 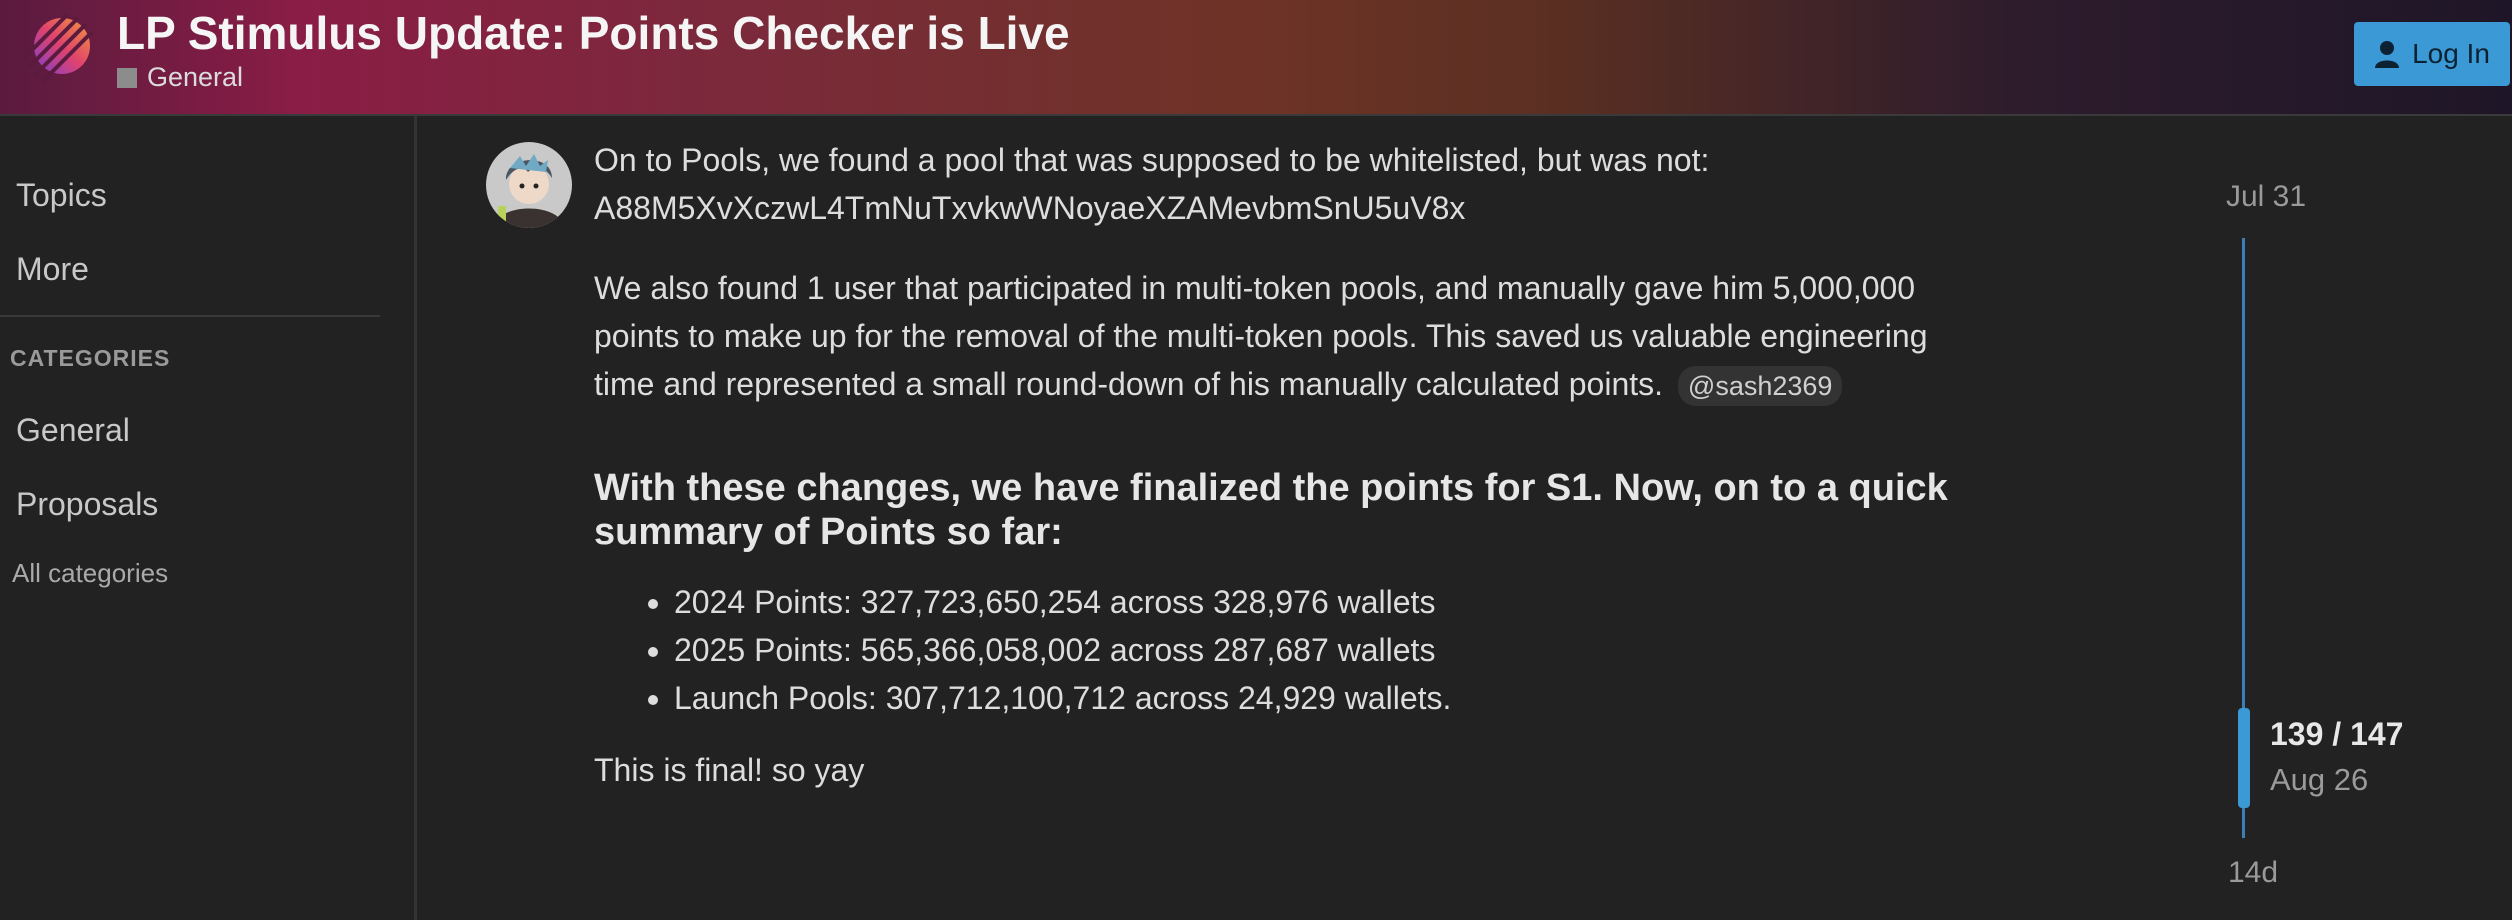 I want to click on sidebar-item-more: More, so click(x=52, y=269).